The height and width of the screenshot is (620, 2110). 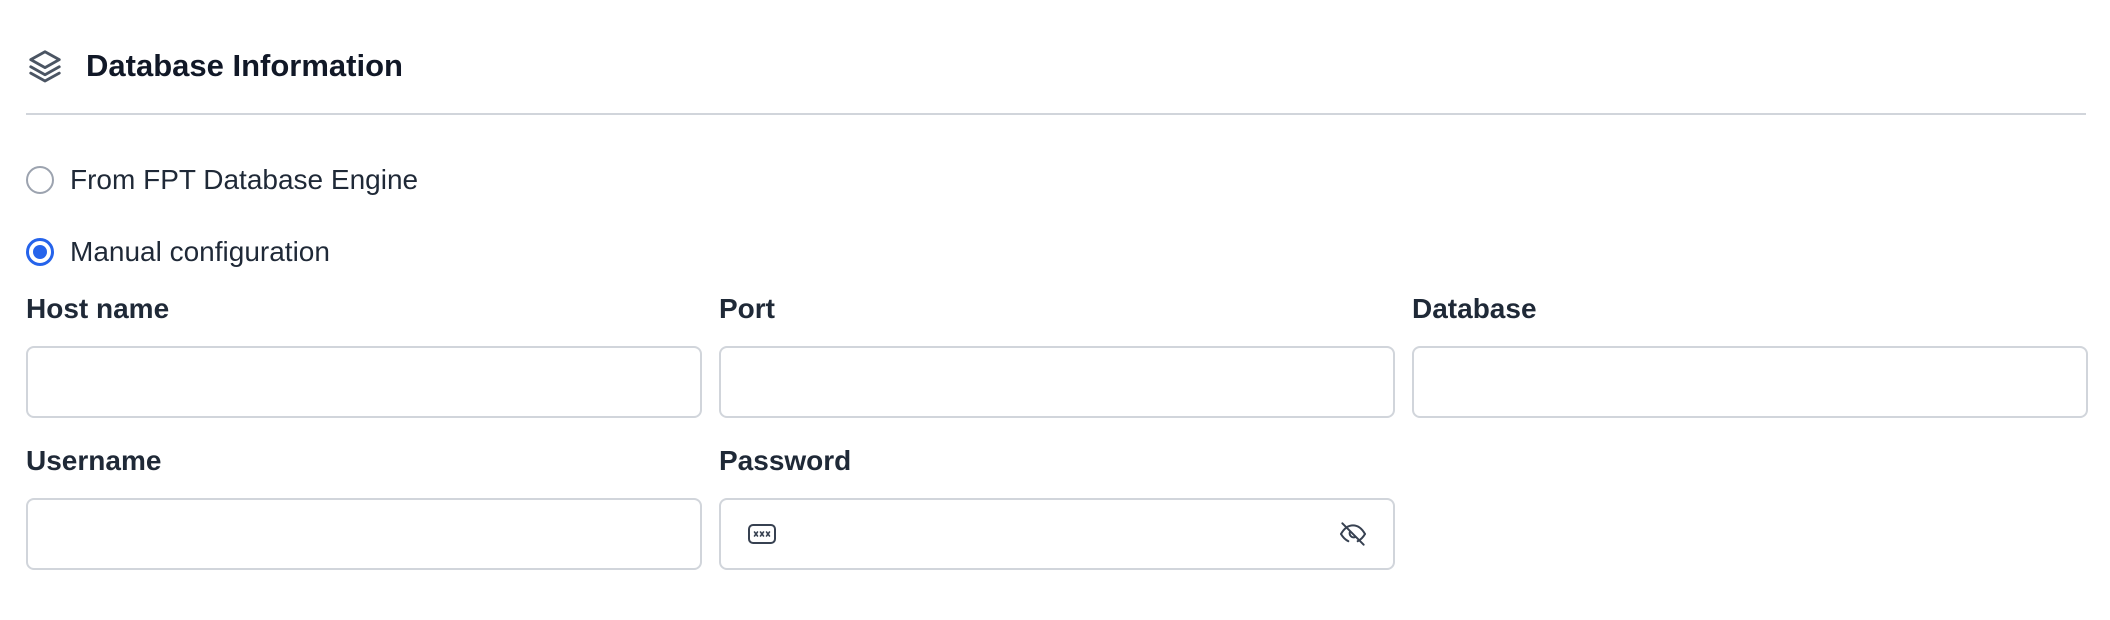 I want to click on password-label: Password, so click(x=785, y=460).